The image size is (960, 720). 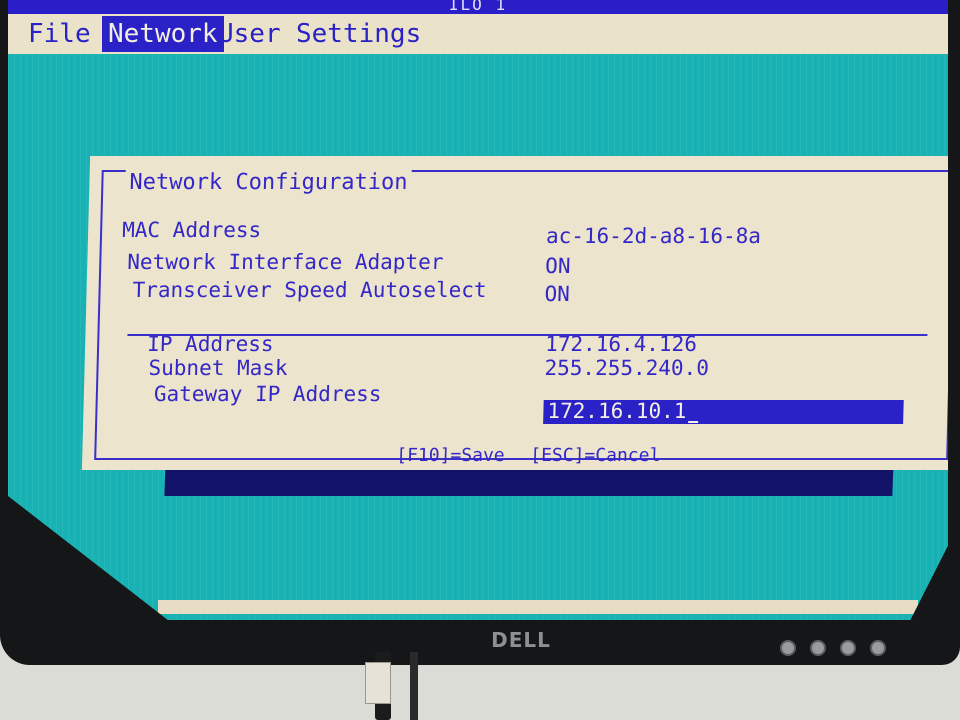 I want to click on transceiver-speed-autoselect-label: Transceiver Speed Autoselect, so click(x=309, y=290).